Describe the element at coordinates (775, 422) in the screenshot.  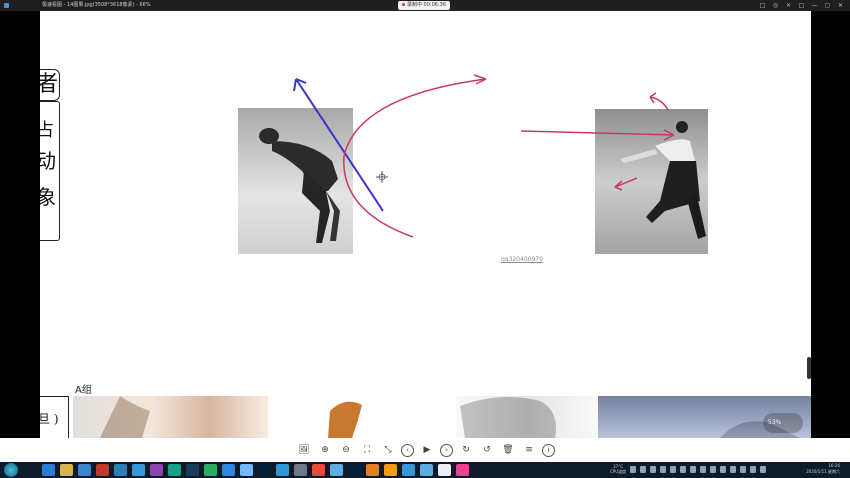
I see `zoom-badge-label: 53%` at that location.